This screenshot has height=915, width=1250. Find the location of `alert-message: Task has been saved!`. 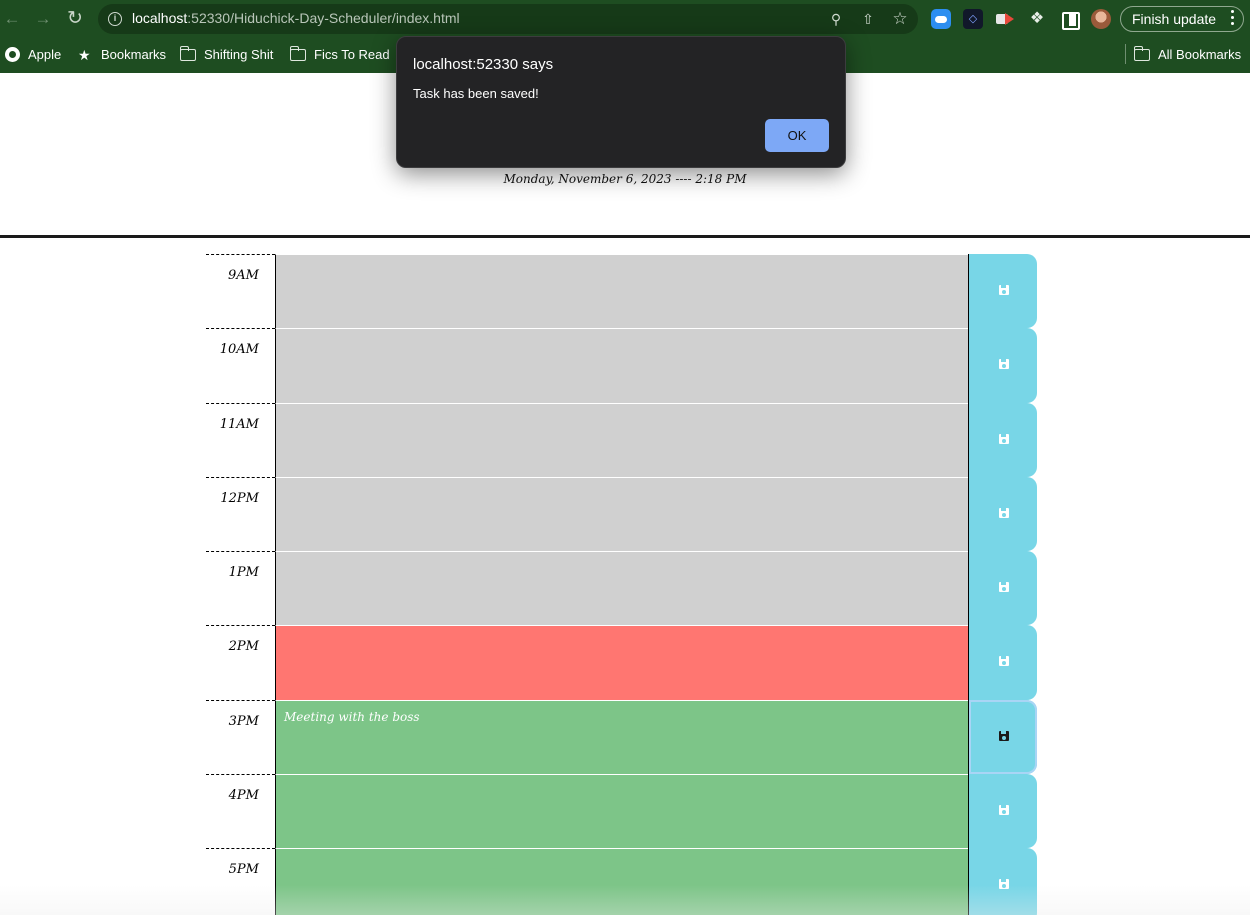

alert-message: Task has been saved! is located at coordinates (476, 93).